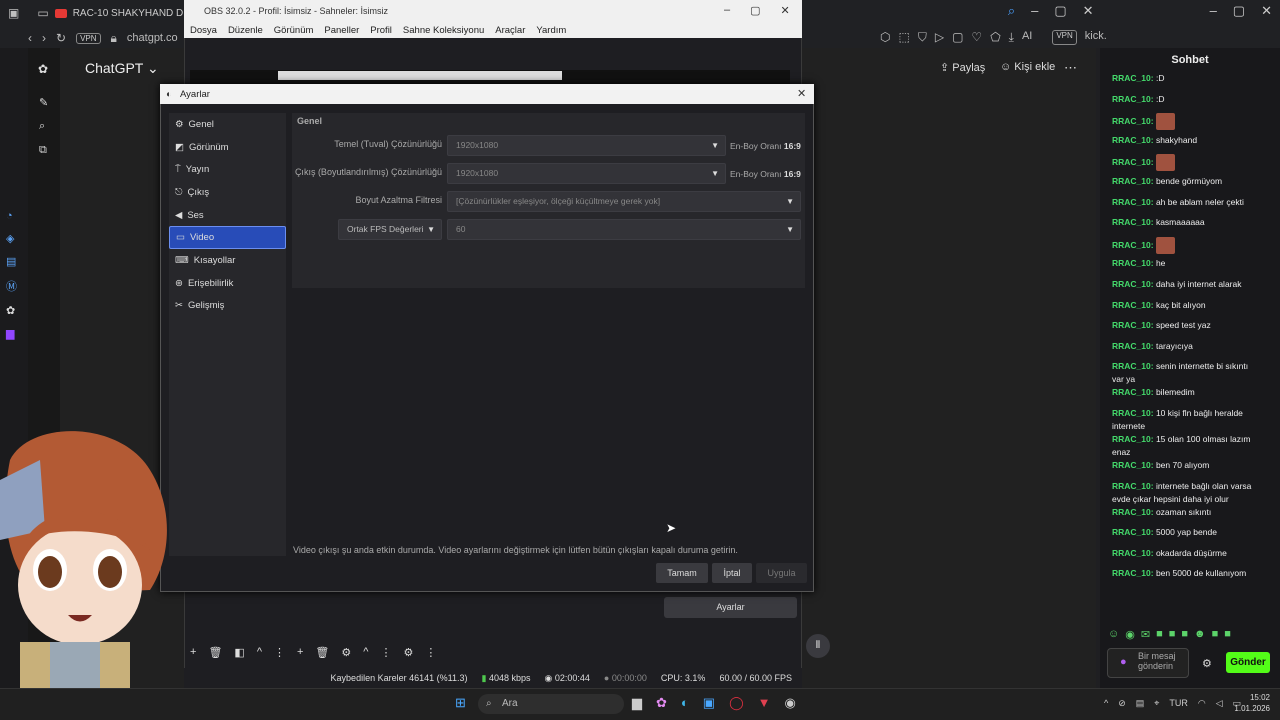  What do you see at coordinates (736, 703) in the screenshot?
I see `opera-icon: ◯` at bounding box center [736, 703].